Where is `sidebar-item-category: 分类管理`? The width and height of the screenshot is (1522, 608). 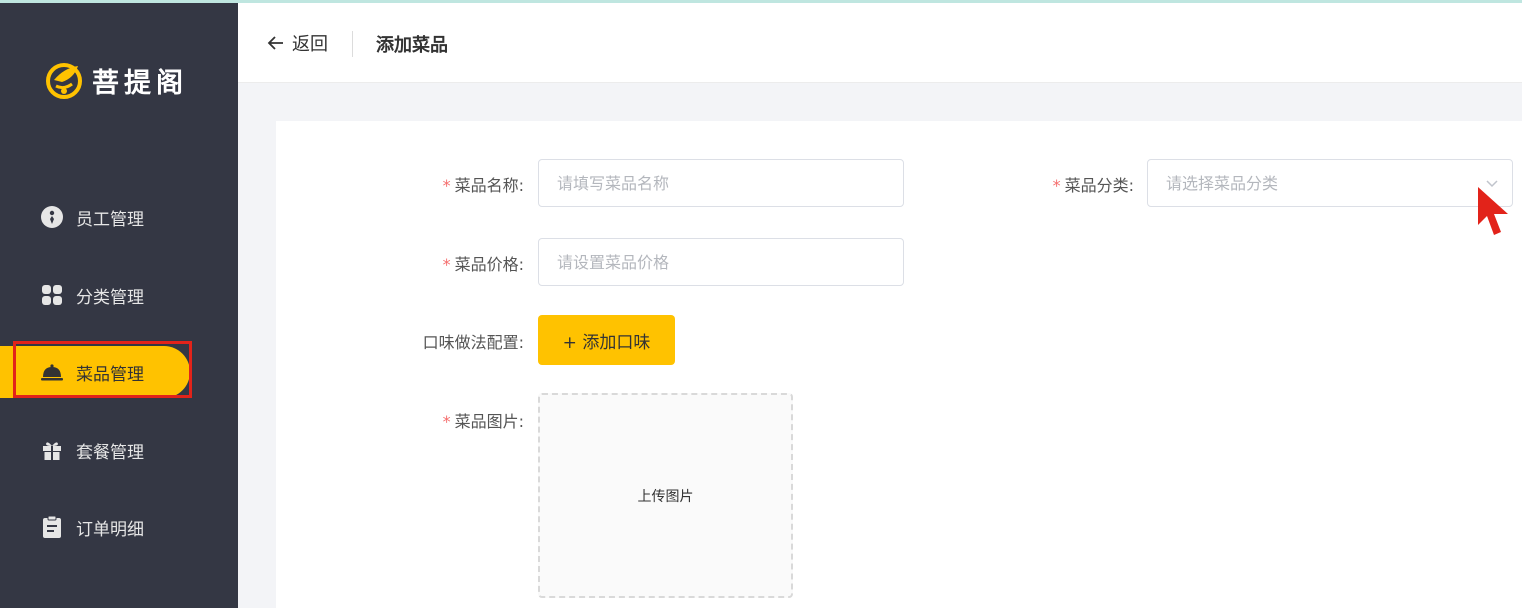
sidebar-item-category: 分类管理 is located at coordinates (119, 295).